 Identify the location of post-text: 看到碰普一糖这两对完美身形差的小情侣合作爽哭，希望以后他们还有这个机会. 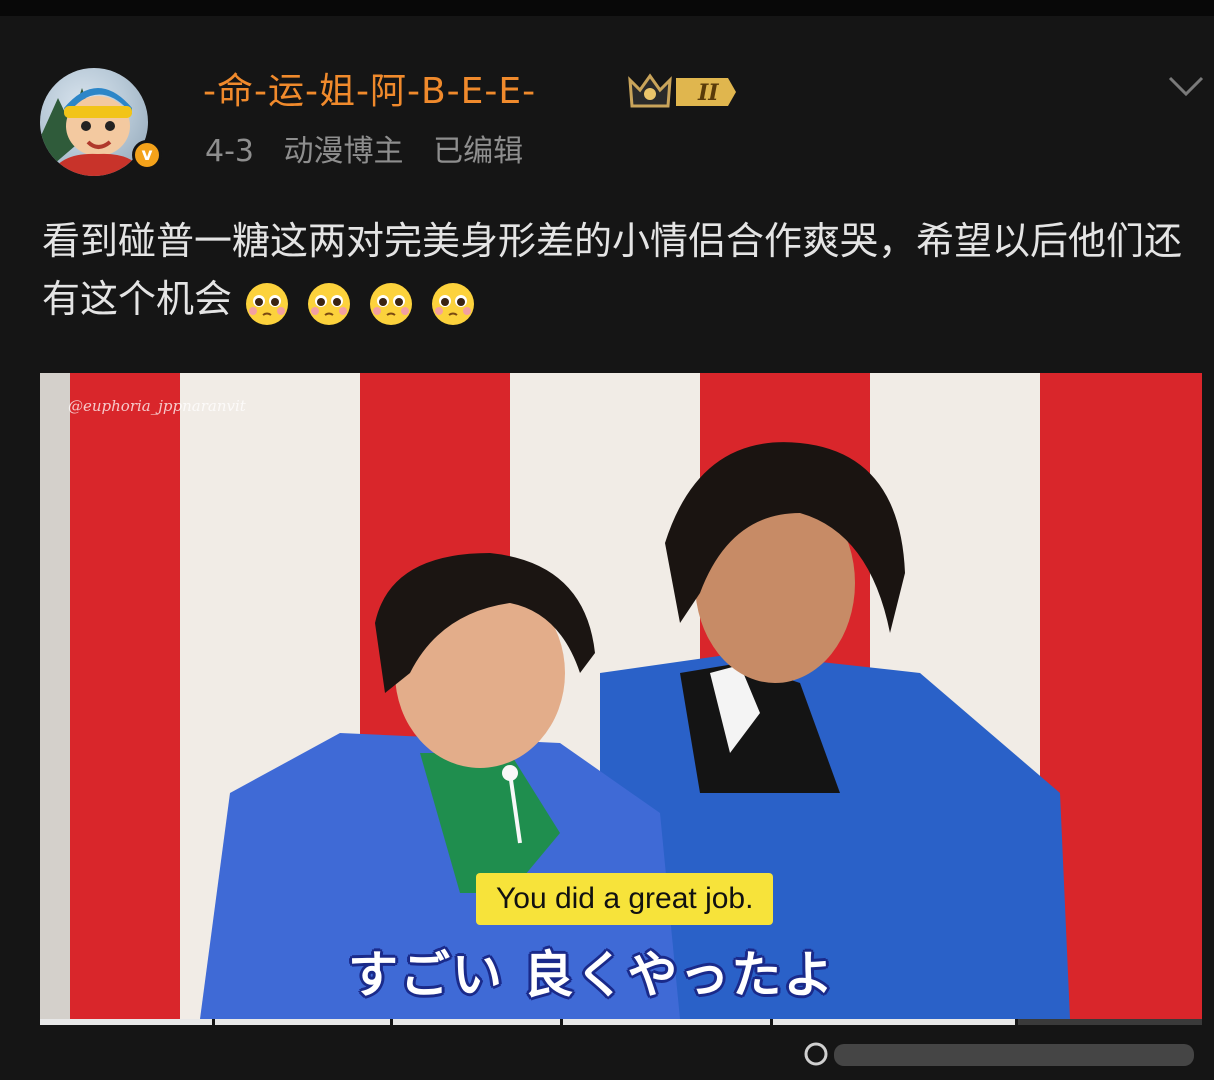
(612, 271).